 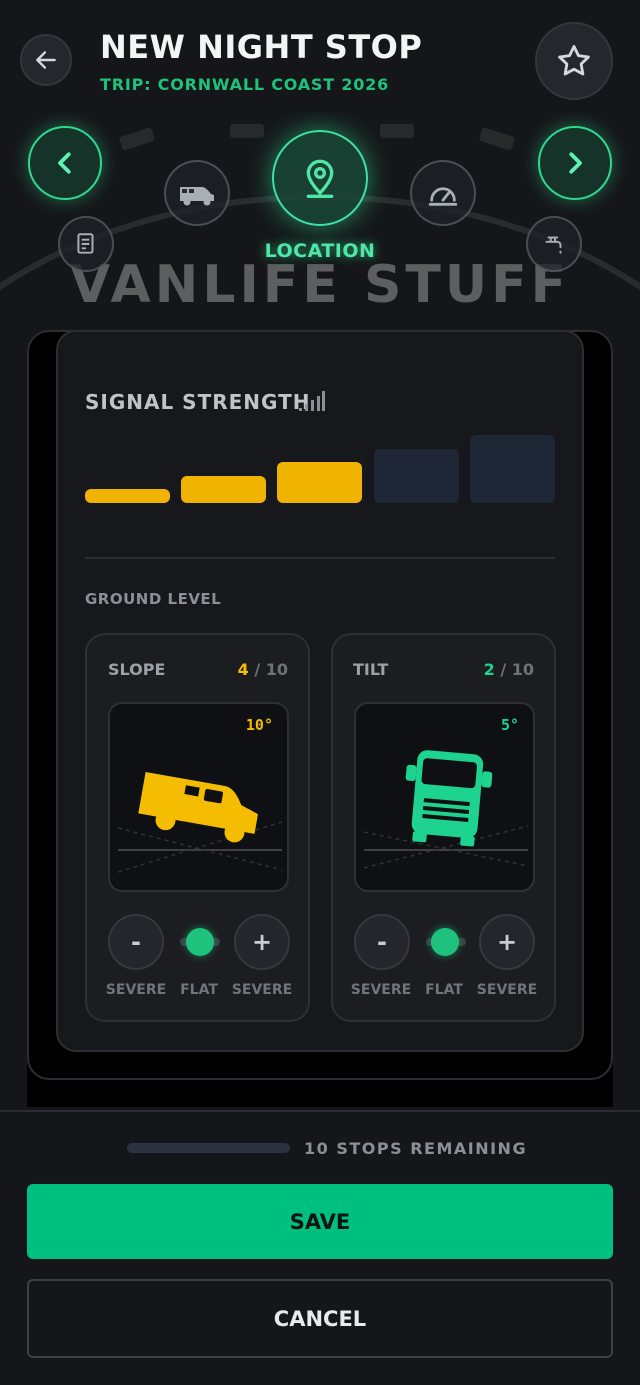 What do you see at coordinates (517, 669) in the screenshot?
I see `tilt-max: / 10` at bounding box center [517, 669].